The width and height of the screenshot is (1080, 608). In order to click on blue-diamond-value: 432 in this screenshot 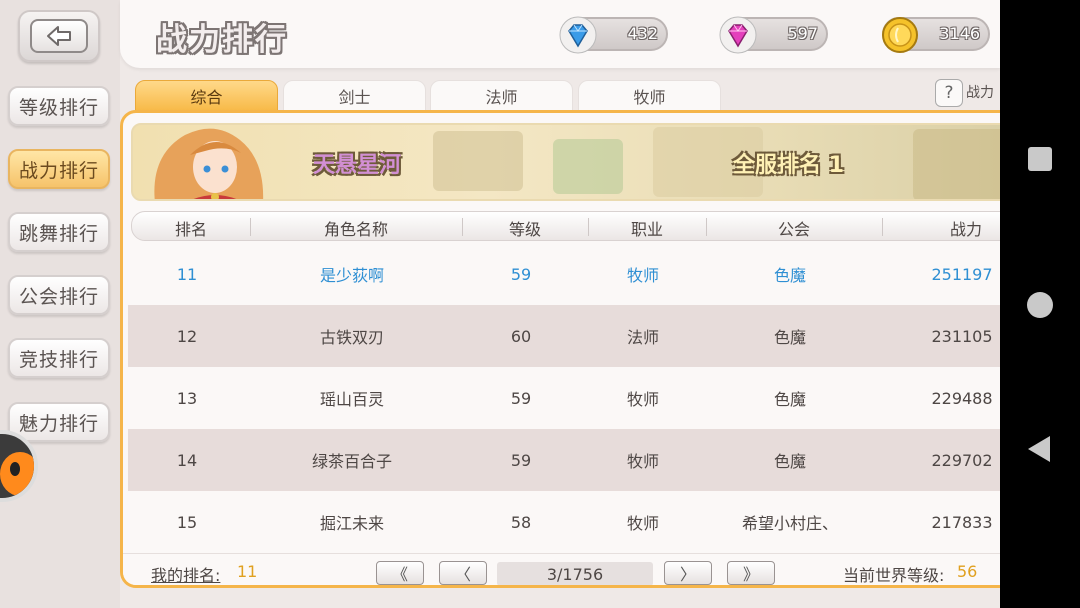, I will do `click(642, 33)`.